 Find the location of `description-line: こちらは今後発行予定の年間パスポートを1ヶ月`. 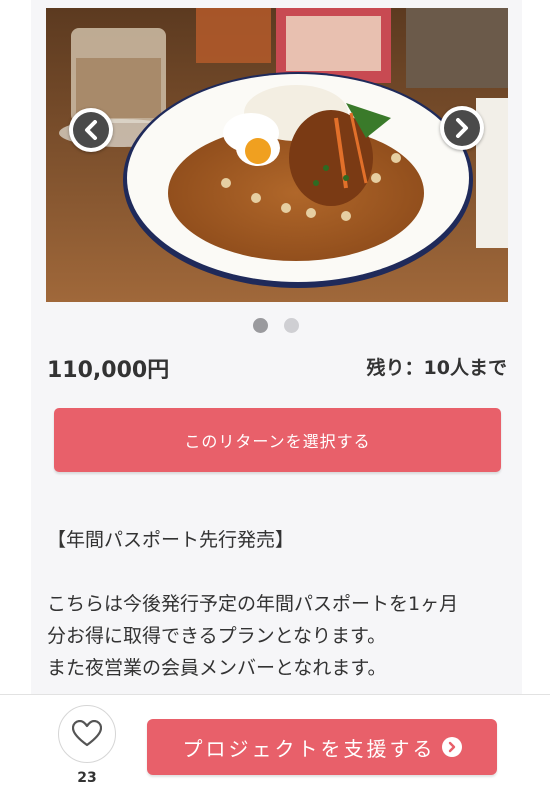

description-line: こちらは今後発行予定の年間パスポートを1ヶ月 is located at coordinates (253, 604).